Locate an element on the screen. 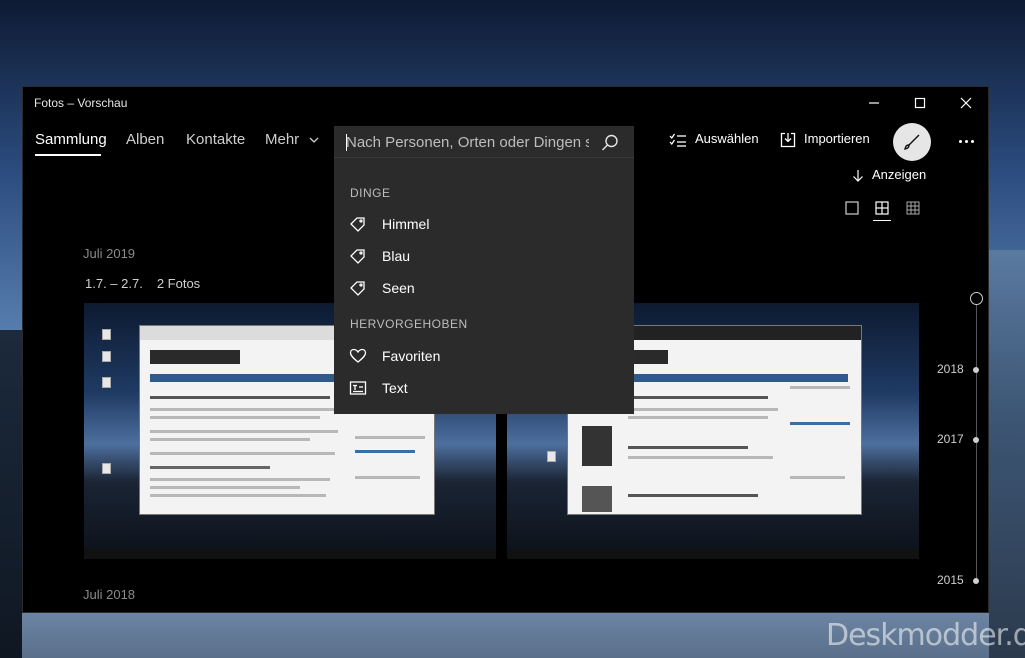 This screenshot has height=658, width=1025. close-icon is located at coordinates (966, 103).